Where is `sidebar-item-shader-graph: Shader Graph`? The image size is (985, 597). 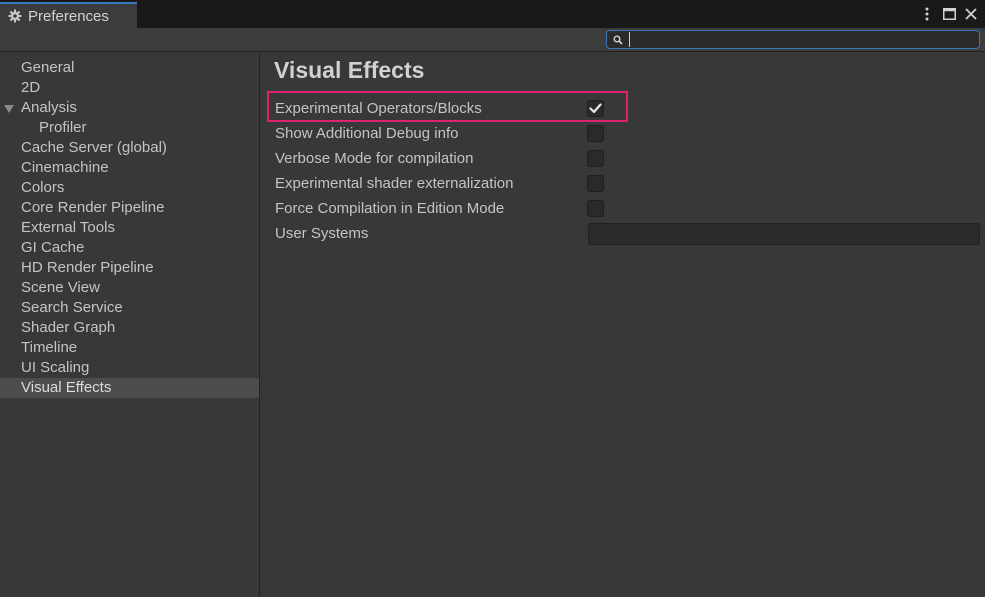 sidebar-item-shader-graph: Shader Graph is located at coordinates (129, 328).